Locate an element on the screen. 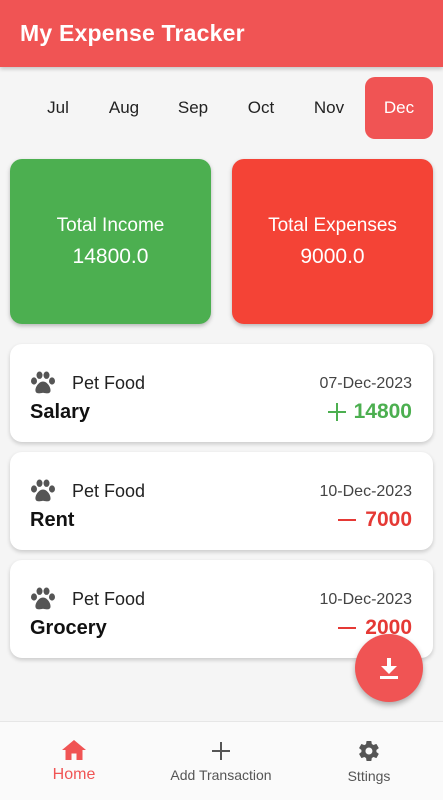  plus-icon is located at coordinates (221, 751).